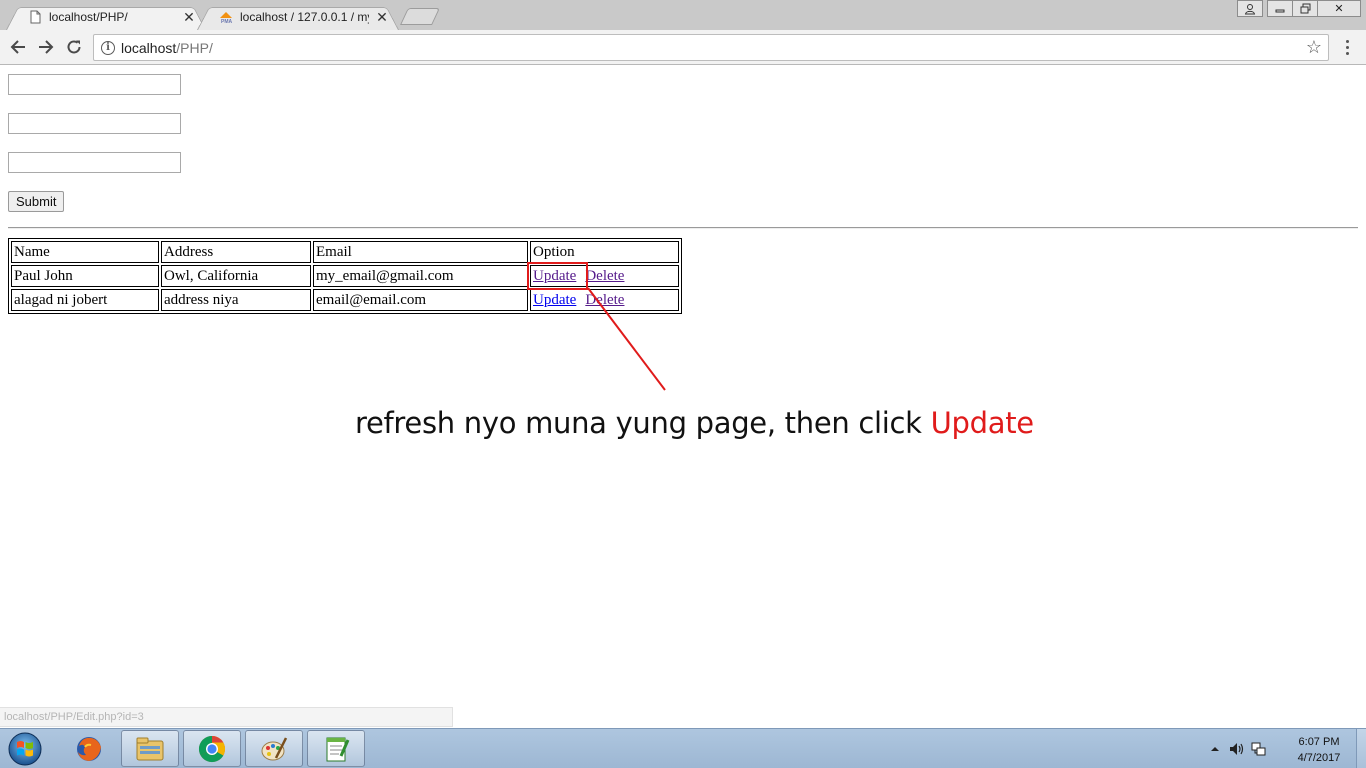 The image size is (1366, 768). Describe the element at coordinates (1314, 47) in the screenshot. I see `bookmark-star-icon: ☆` at that location.